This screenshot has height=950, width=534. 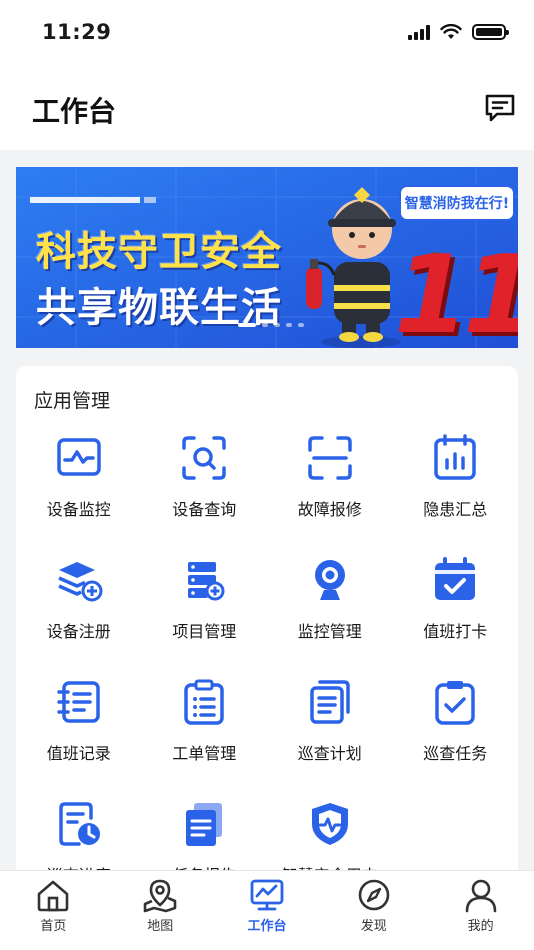 What do you see at coordinates (330, 702) in the screenshot?
I see `documents-icon` at bounding box center [330, 702].